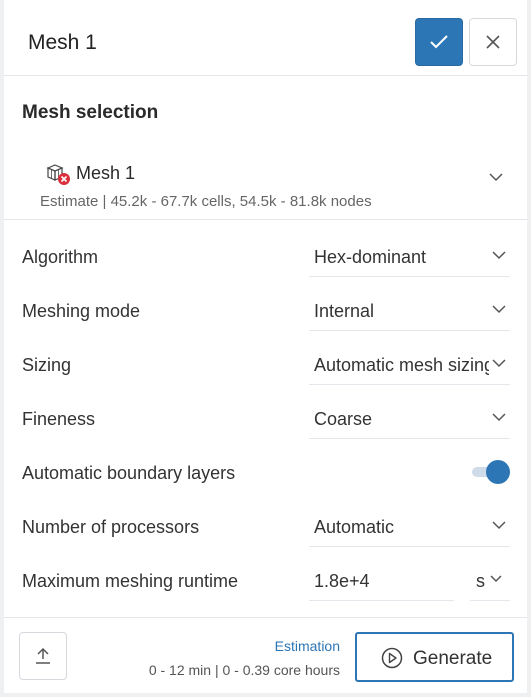 The width and height of the screenshot is (531, 697). What do you see at coordinates (265, 581) in the screenshot?
I see `runtime-row: Maximum meshing runtime 1.8e+4 s` at bounding box center [265, 581].